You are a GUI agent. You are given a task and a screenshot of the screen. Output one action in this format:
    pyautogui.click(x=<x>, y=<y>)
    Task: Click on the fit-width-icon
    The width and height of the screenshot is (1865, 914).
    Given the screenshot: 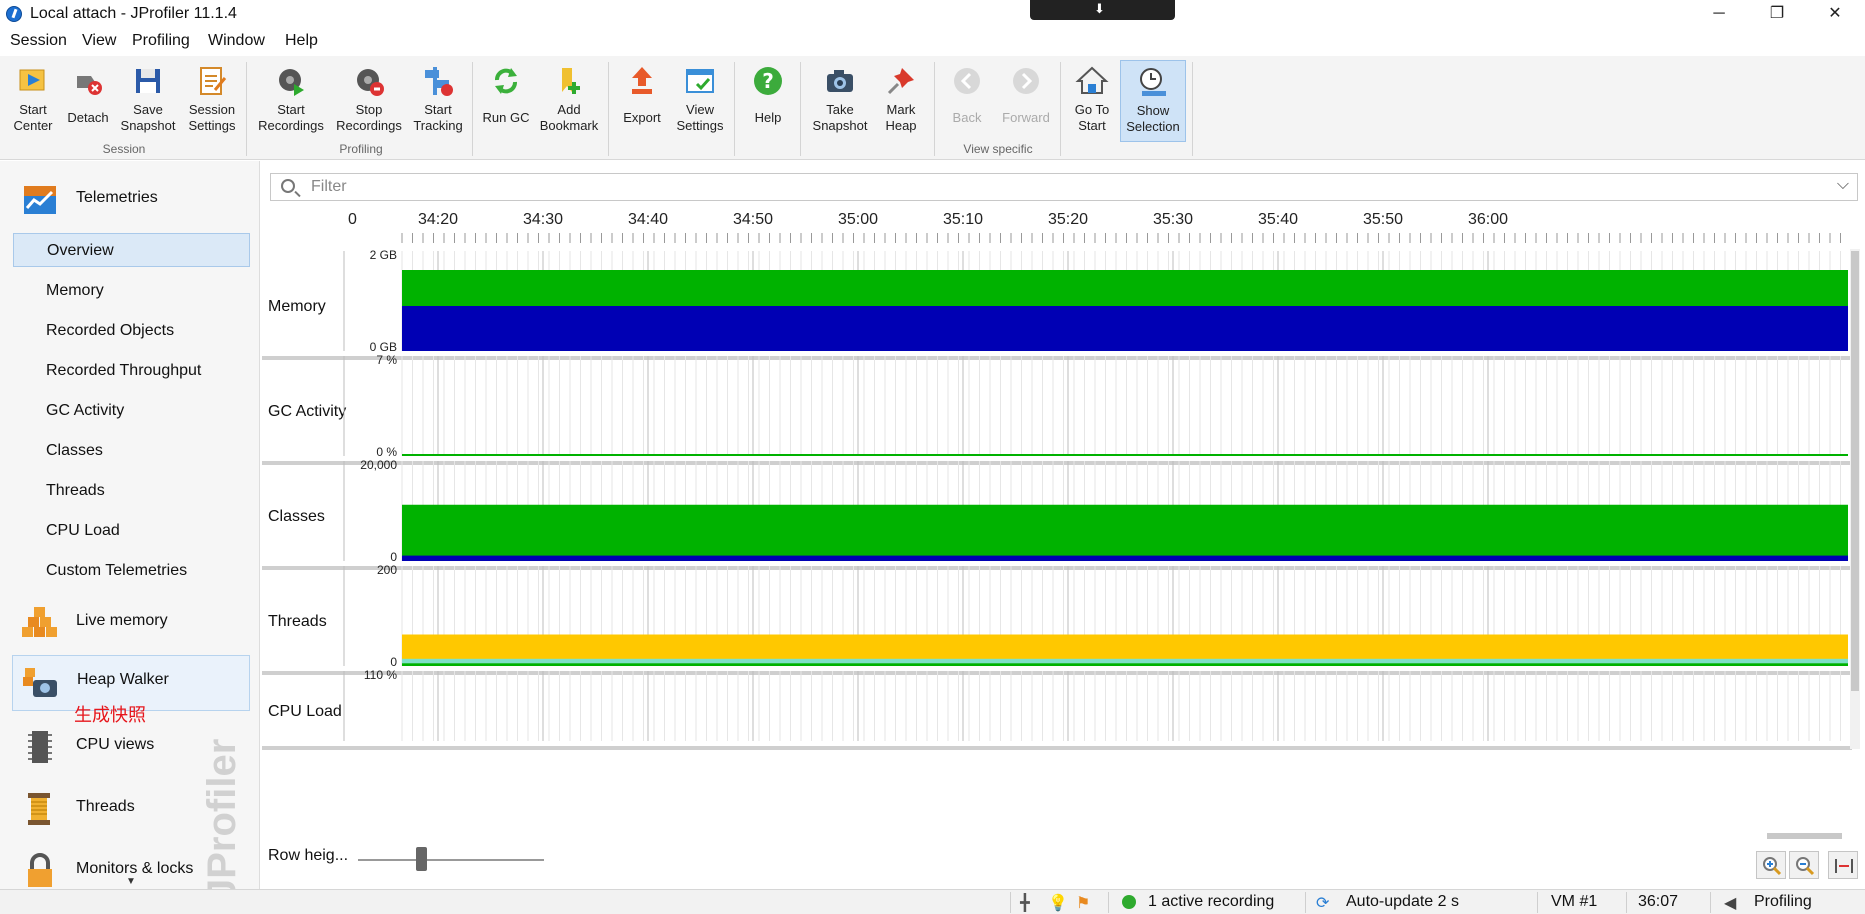 What is the action you would take?
    pyautogui.click(x=1844, y=866)
    